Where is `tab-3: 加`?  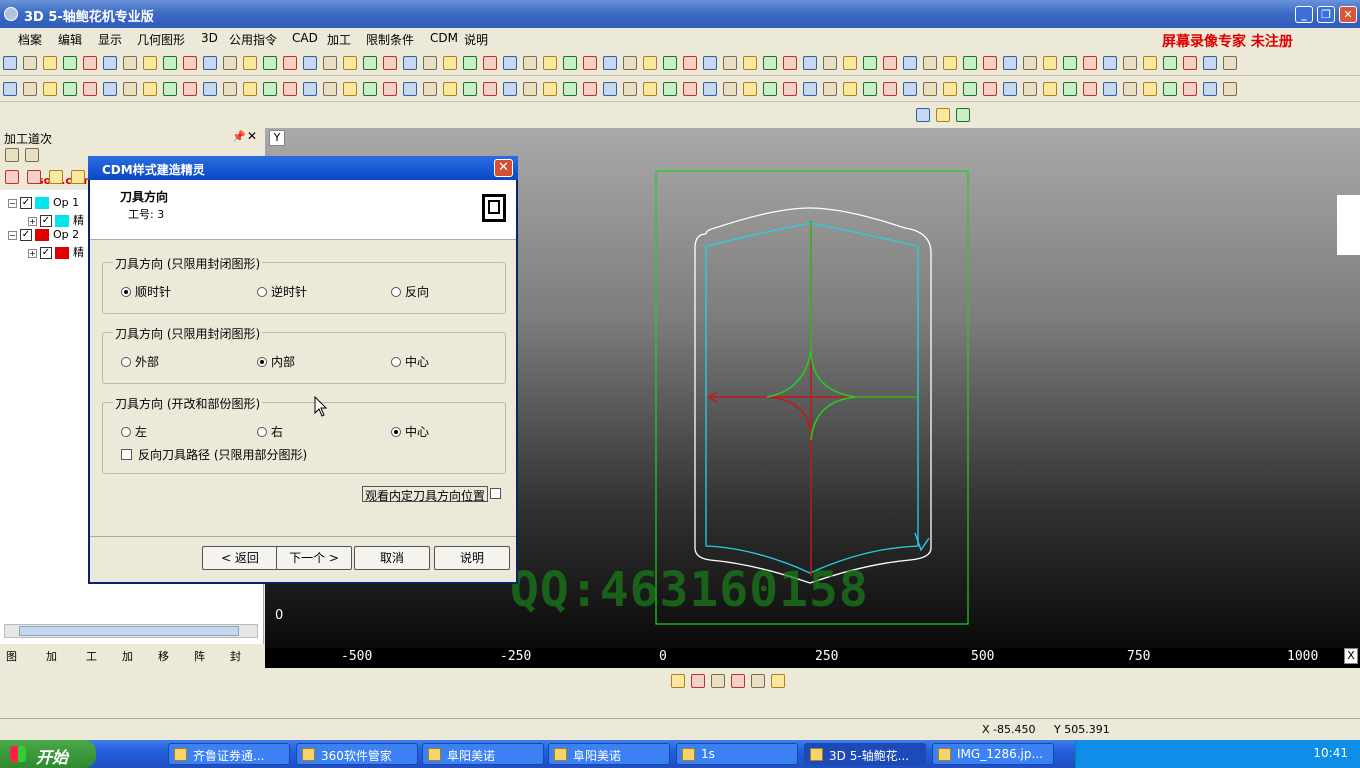
tab-3: 加 is located at coordinates (127, 656).